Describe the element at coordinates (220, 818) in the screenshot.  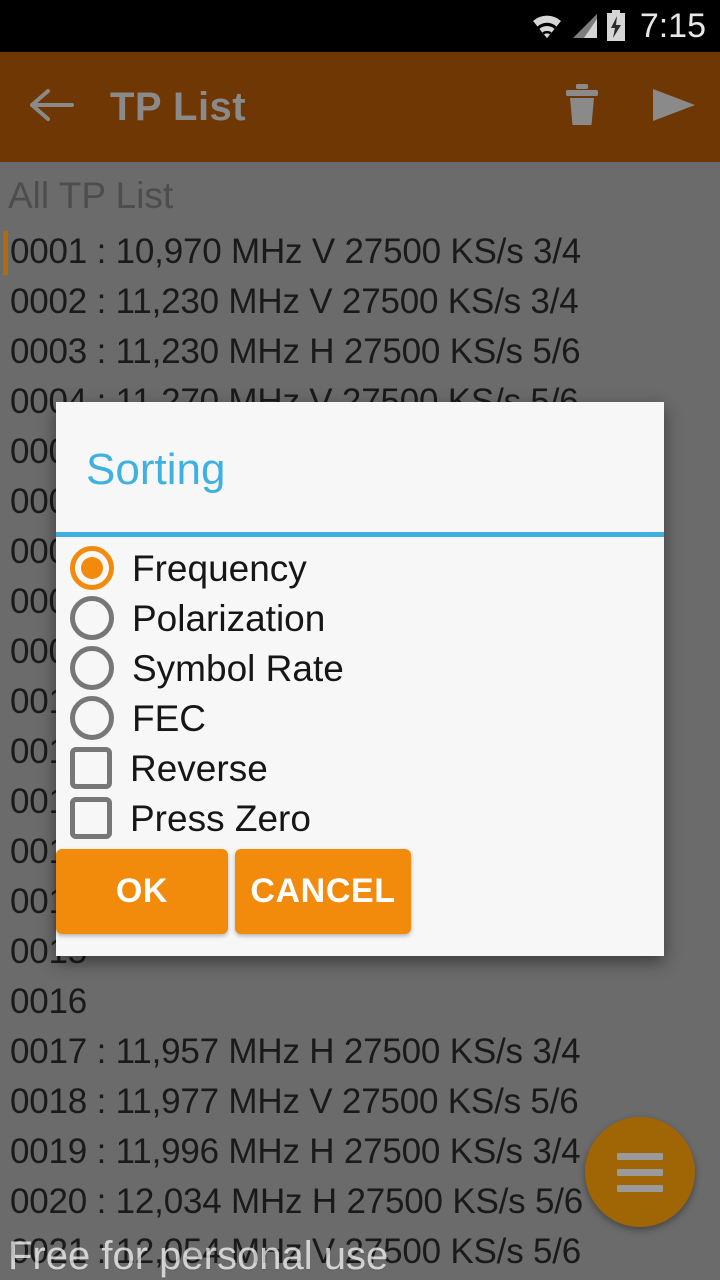
I see `sort-toggle-label: Press Zero` at that location.